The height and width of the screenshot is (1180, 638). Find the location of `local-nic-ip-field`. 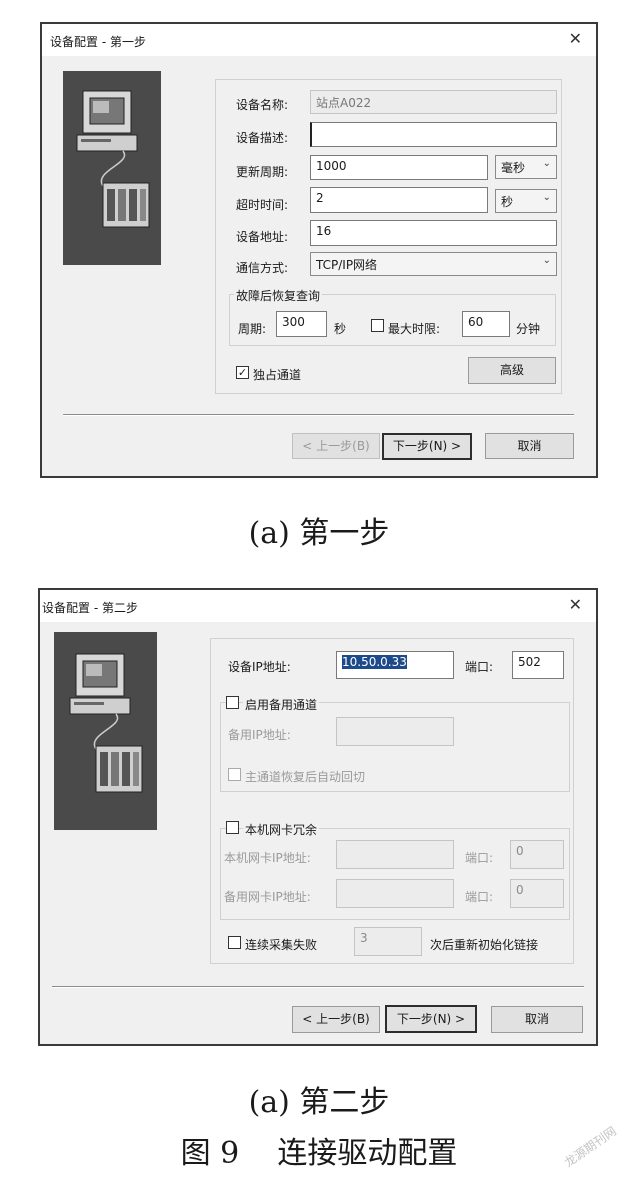

local-nic-ip-field is located at coordinates (395, 854).